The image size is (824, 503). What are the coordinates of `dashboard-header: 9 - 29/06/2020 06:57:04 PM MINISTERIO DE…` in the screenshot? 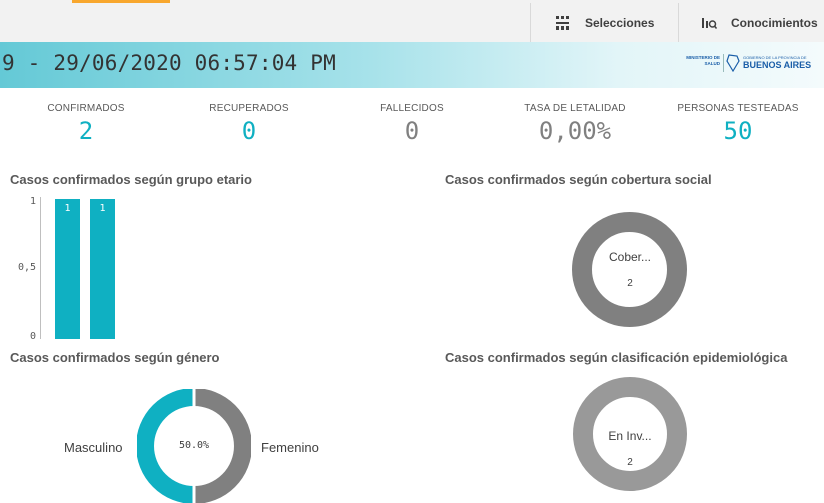 It's located at (412, 65).